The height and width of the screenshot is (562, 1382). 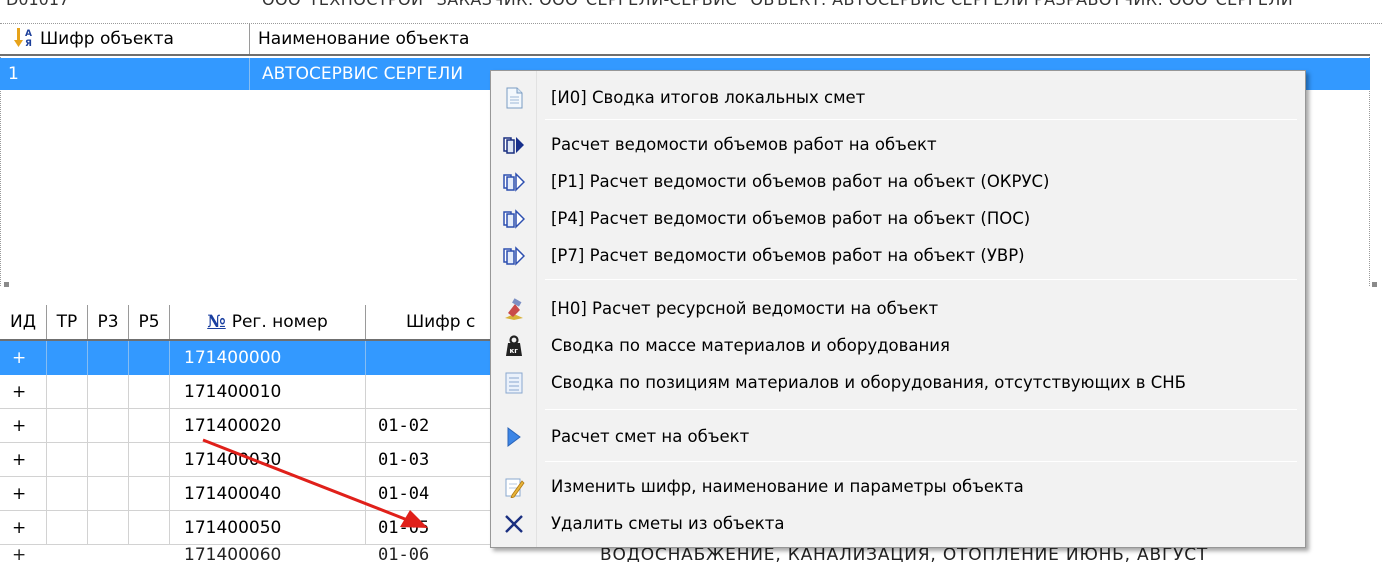 I want to click on object-name-cell: АВТОСЕРВИС СЕРГЕЛИ, so click(x=363, y=74).